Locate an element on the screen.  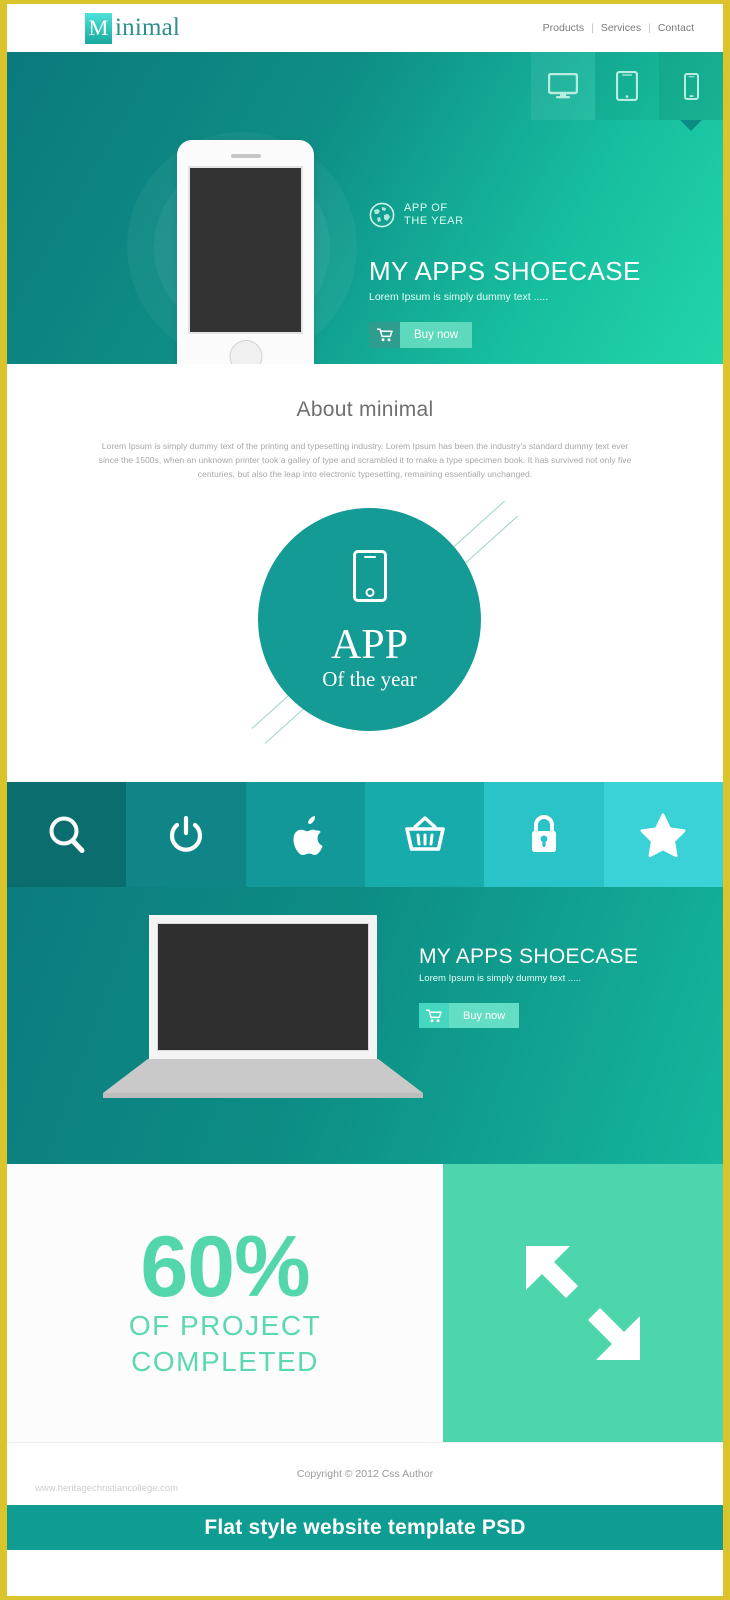
expand-panel is located at coordinates (583, 1303).